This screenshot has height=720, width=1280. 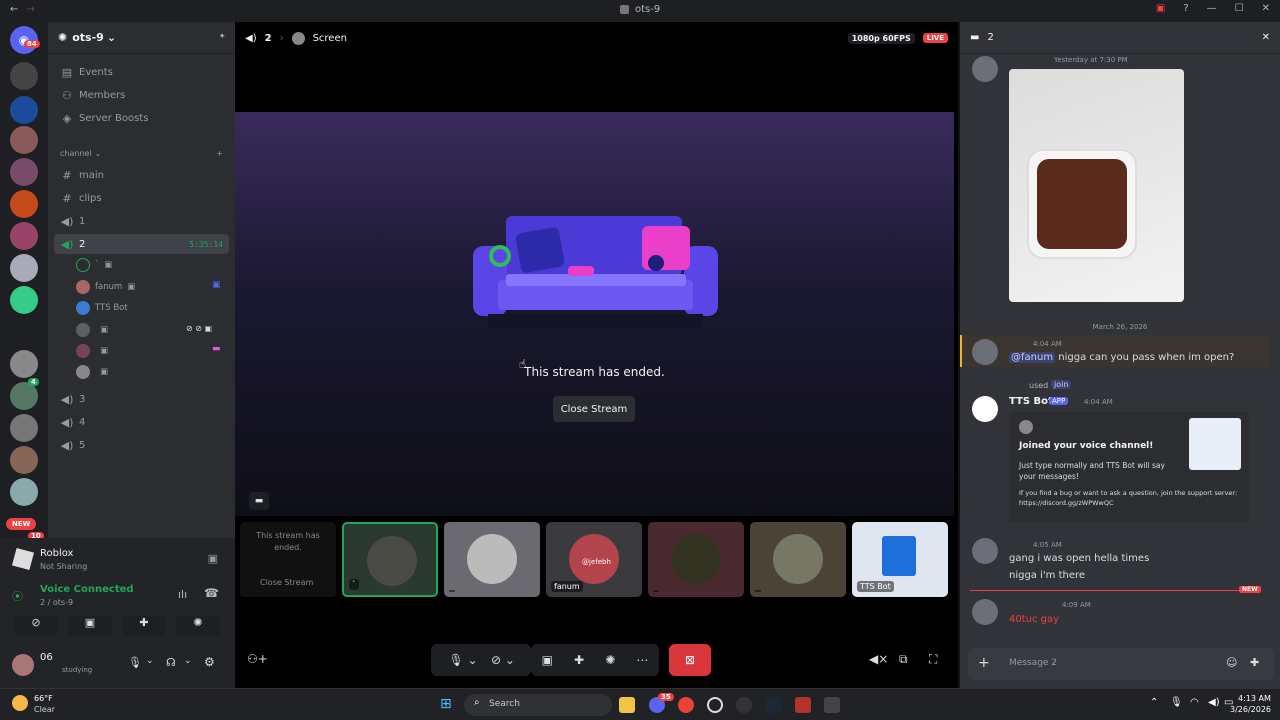 I want to click on sidebar-item-members: ⚇ Members, so click(x=141, y=95).